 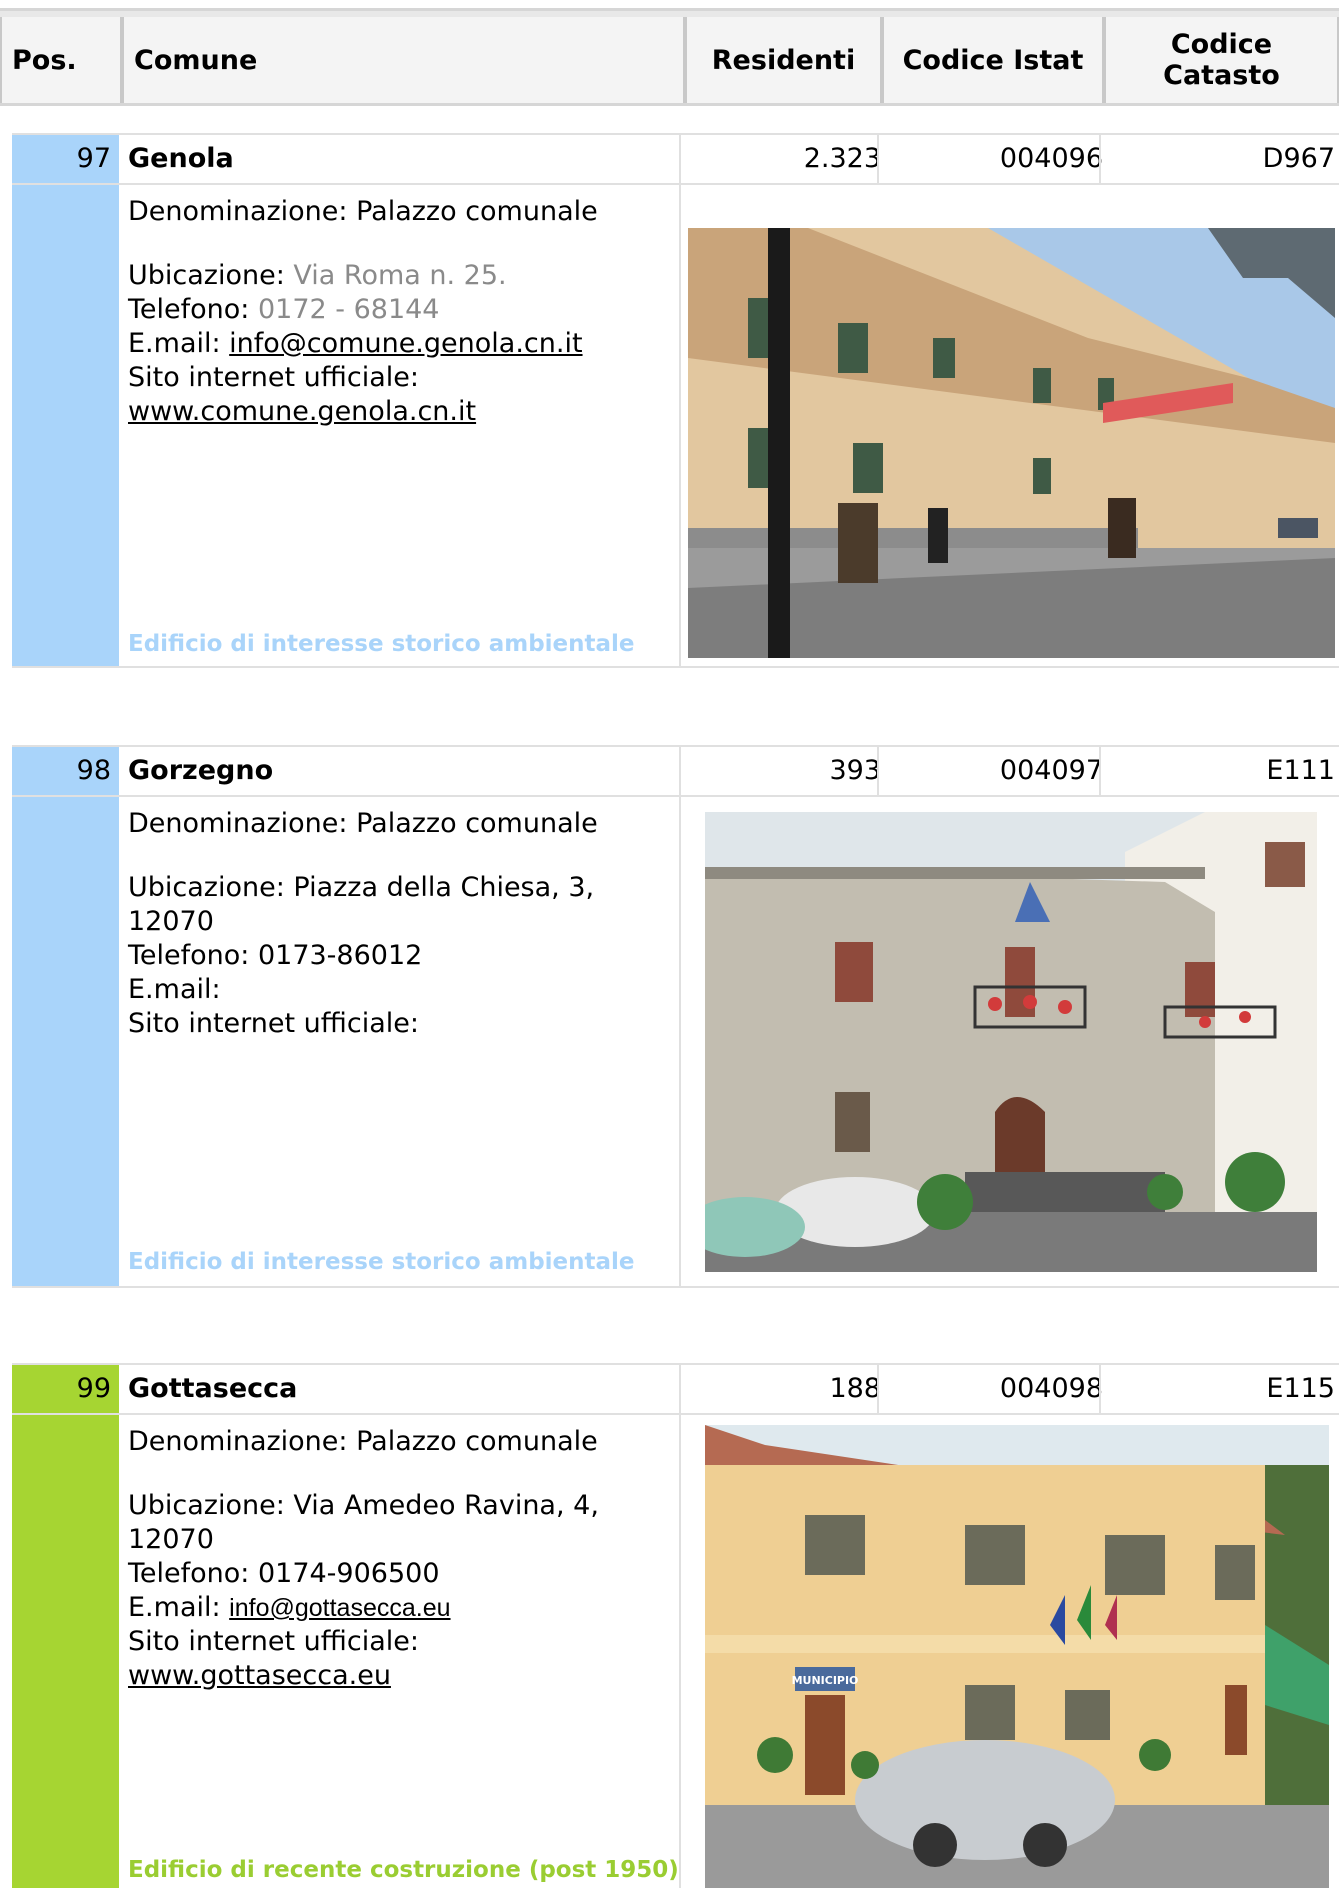 I want to click on telefono: Telefono: 0174-906500, so click(x=284, y=1573).